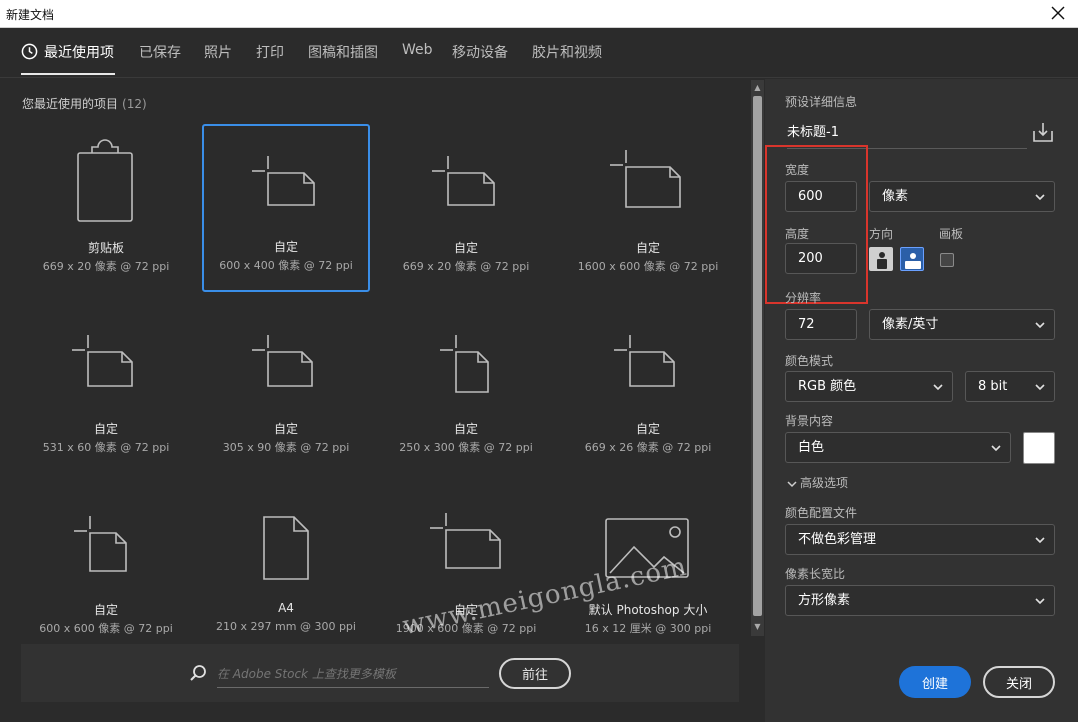  What do you see at coordinates (817, 482) in the screenshot?
I see `advanced-options-toggle: 高级选项` at bounding box center [817, 482].